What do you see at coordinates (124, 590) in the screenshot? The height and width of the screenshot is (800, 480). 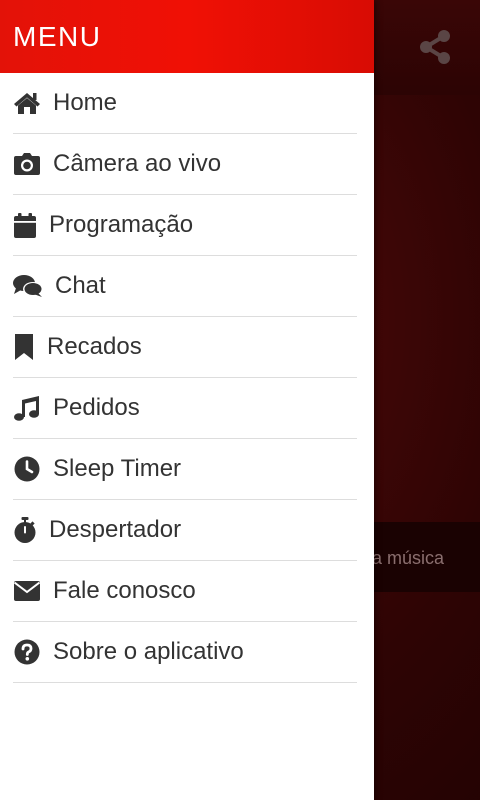 I see `menu-item-label: Fale conosco` at bounding box center [124, 590].